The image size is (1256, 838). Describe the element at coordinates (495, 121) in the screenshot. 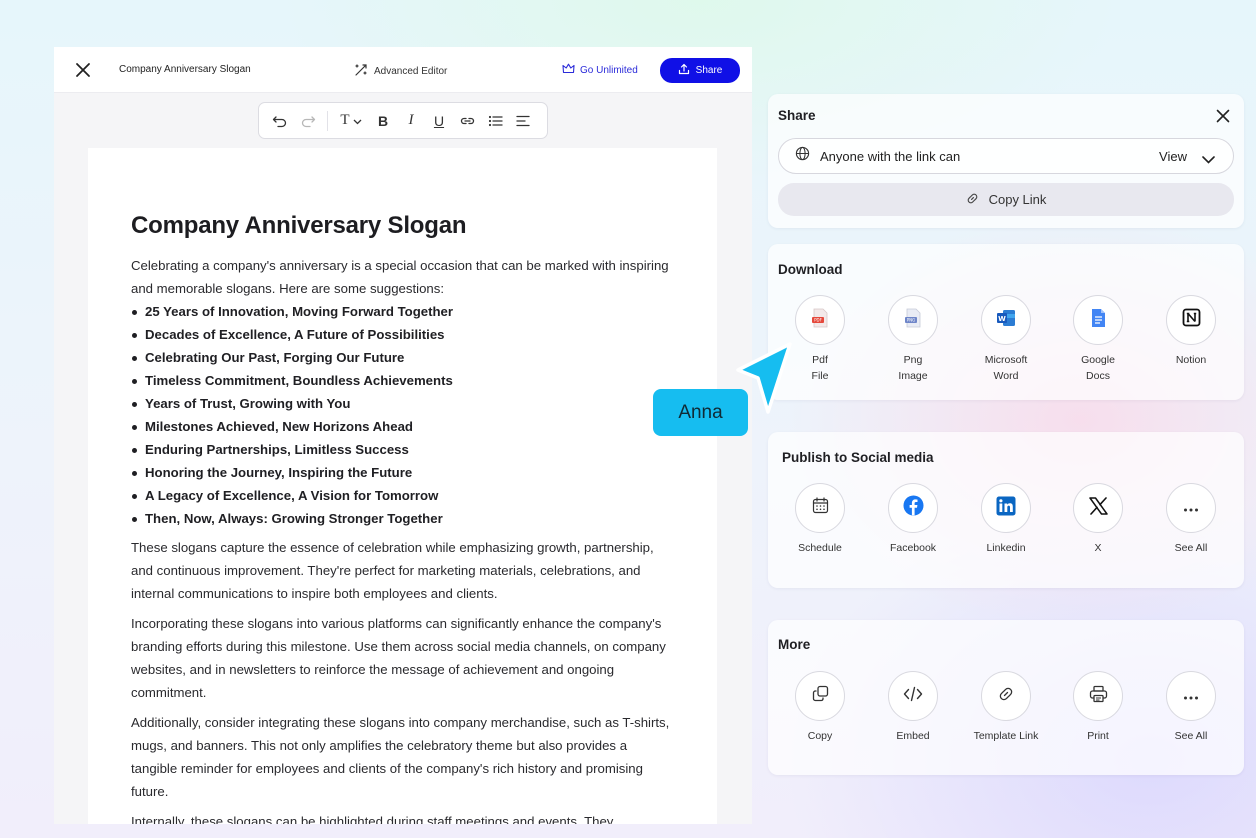

I see `bullet-list-icon` at that location.